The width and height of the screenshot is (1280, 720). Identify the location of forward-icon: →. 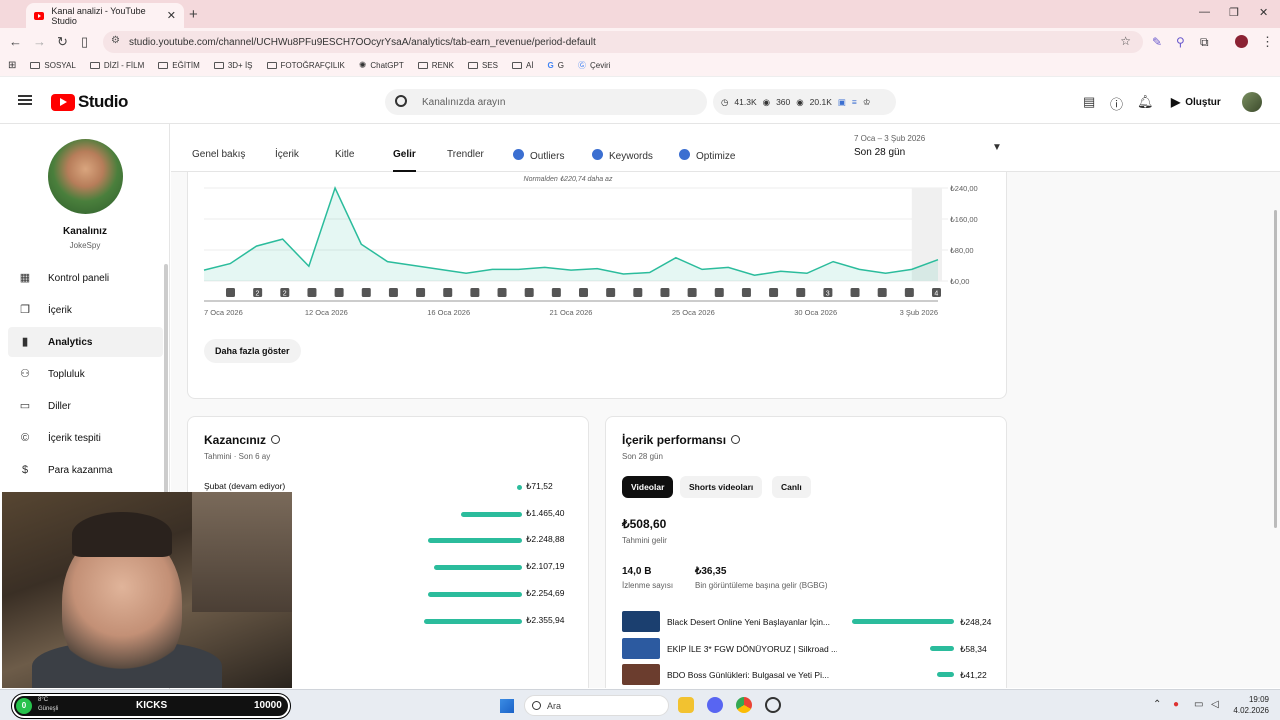
(39, 41).